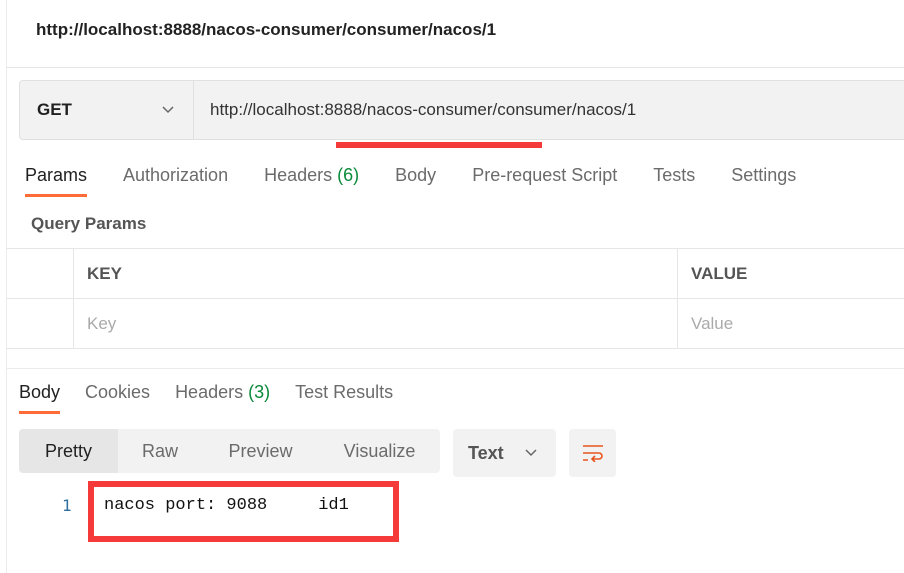 The width and height of the screenshot is (904, 573). What do you see at coordinates (763, 175) in the screenshot?
I see `tab-settings: Settings` at bounding box center [763, 175].